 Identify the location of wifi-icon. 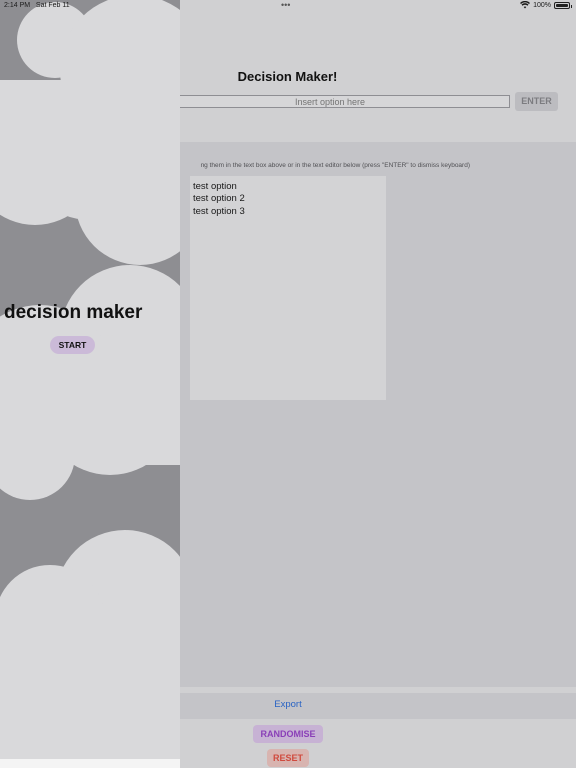
(525, 5).